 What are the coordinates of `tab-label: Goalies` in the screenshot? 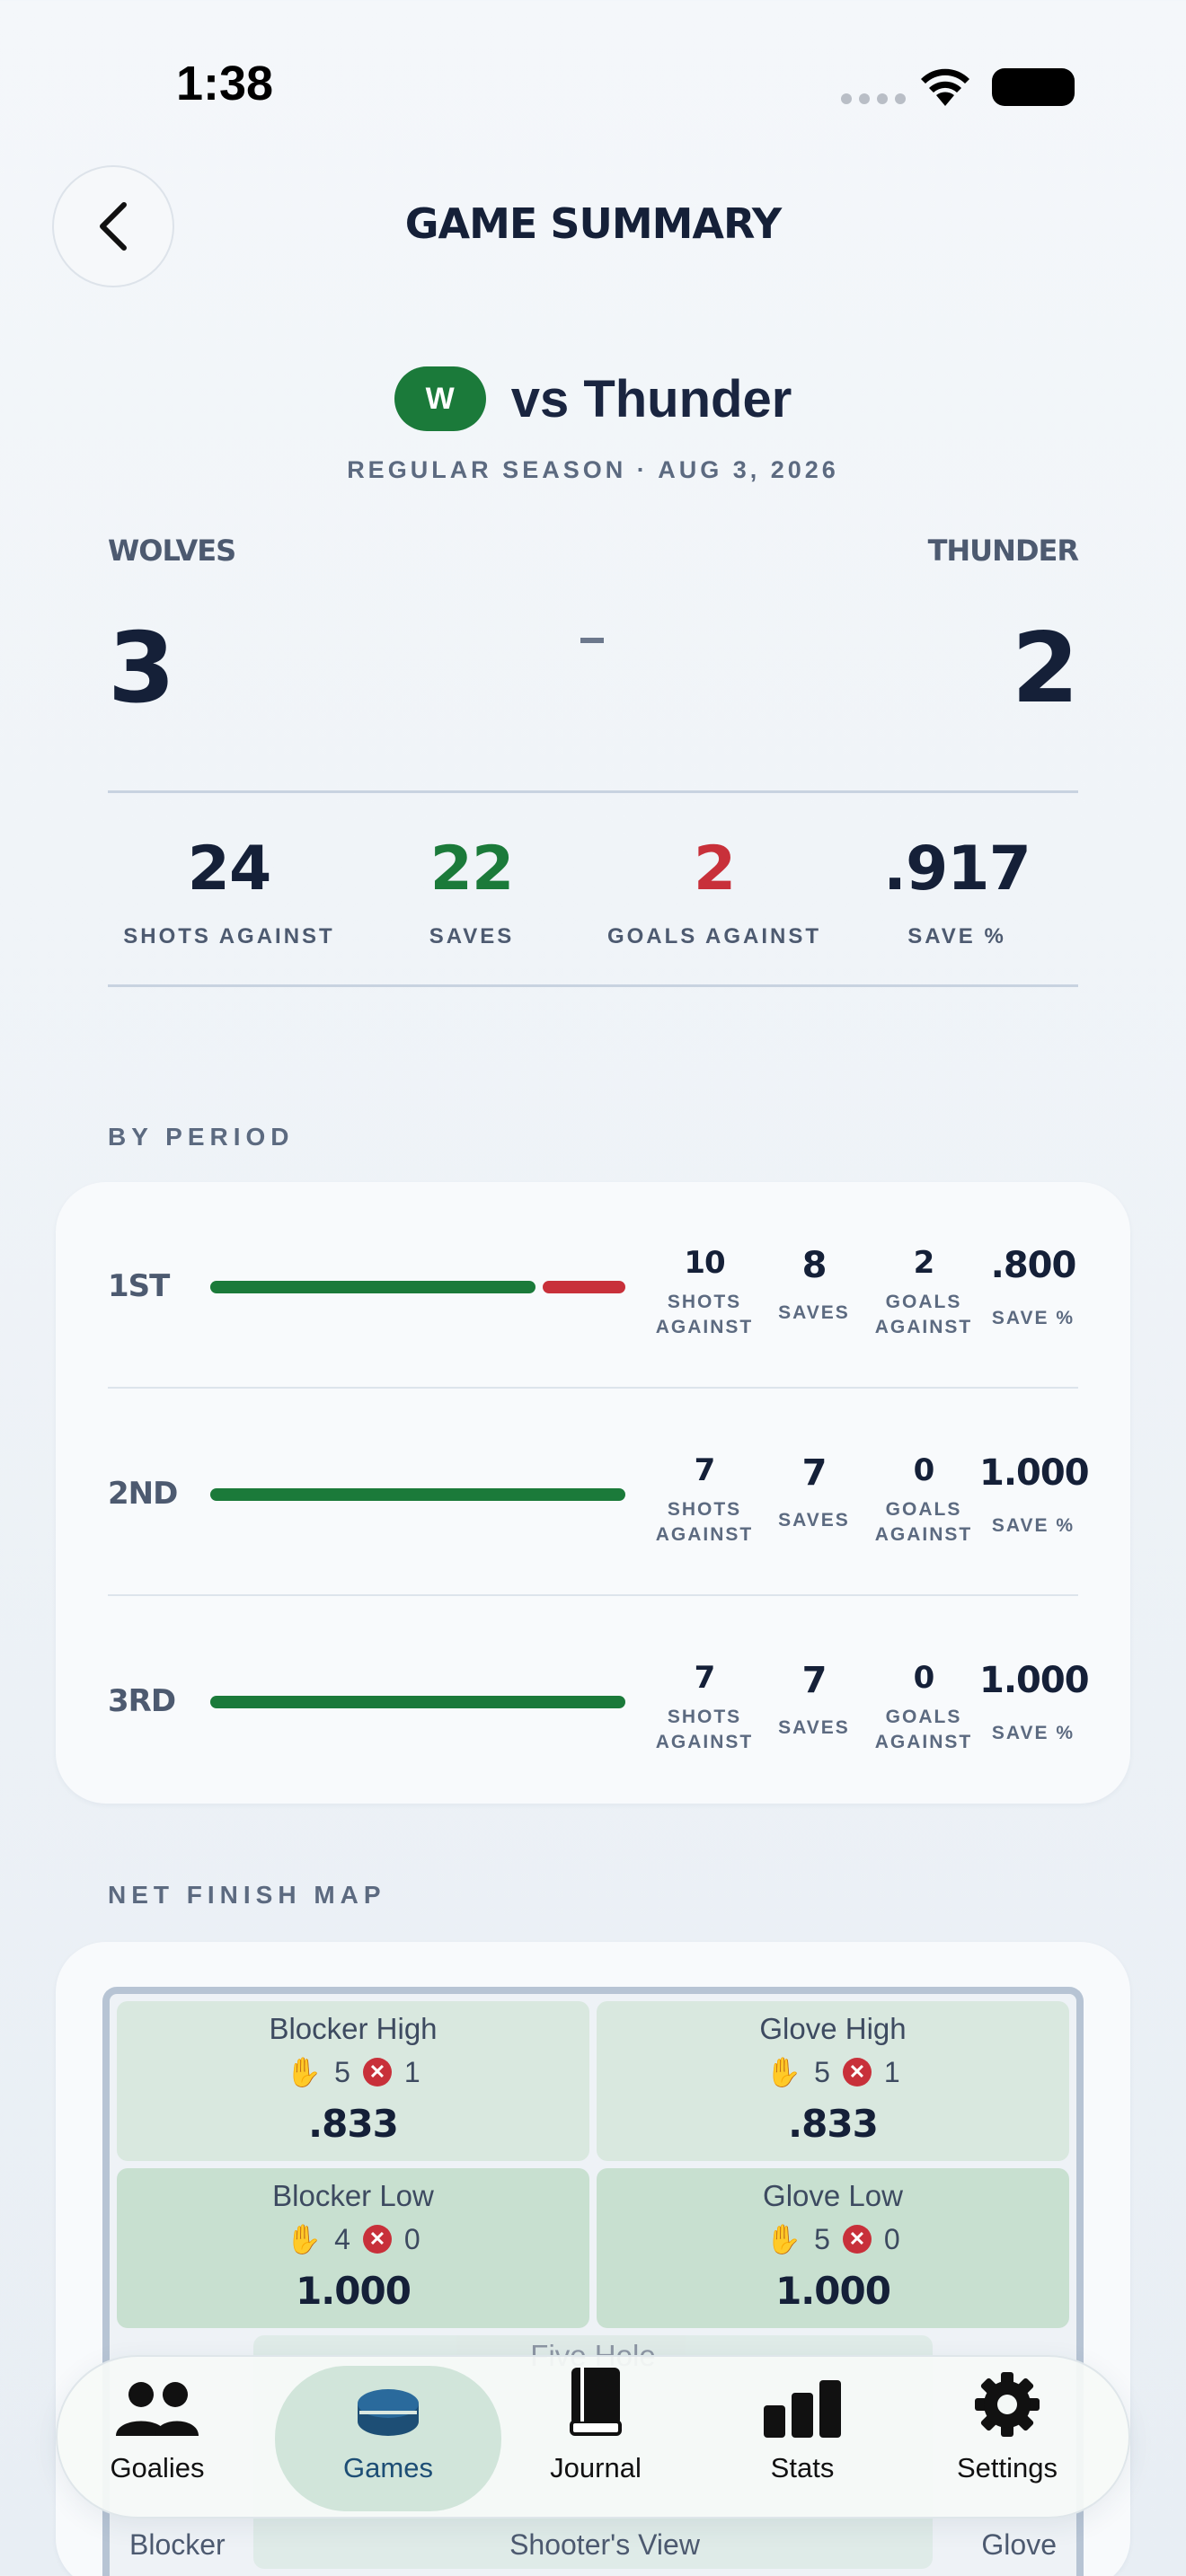 It's located at (157, 2467).